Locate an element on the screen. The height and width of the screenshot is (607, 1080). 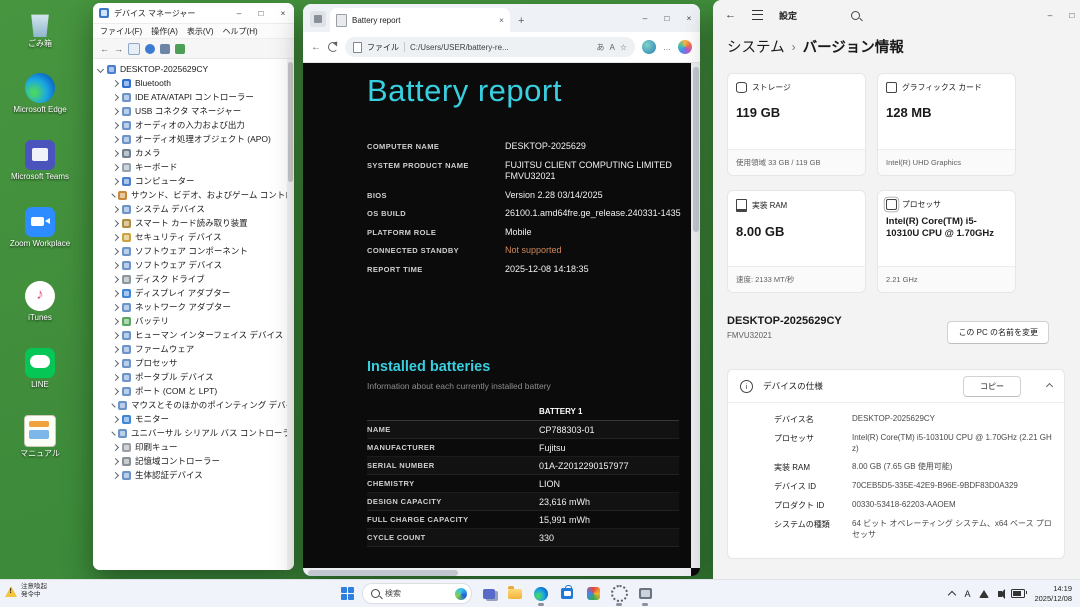
battery-icon is located at coordinates (1019, 593).